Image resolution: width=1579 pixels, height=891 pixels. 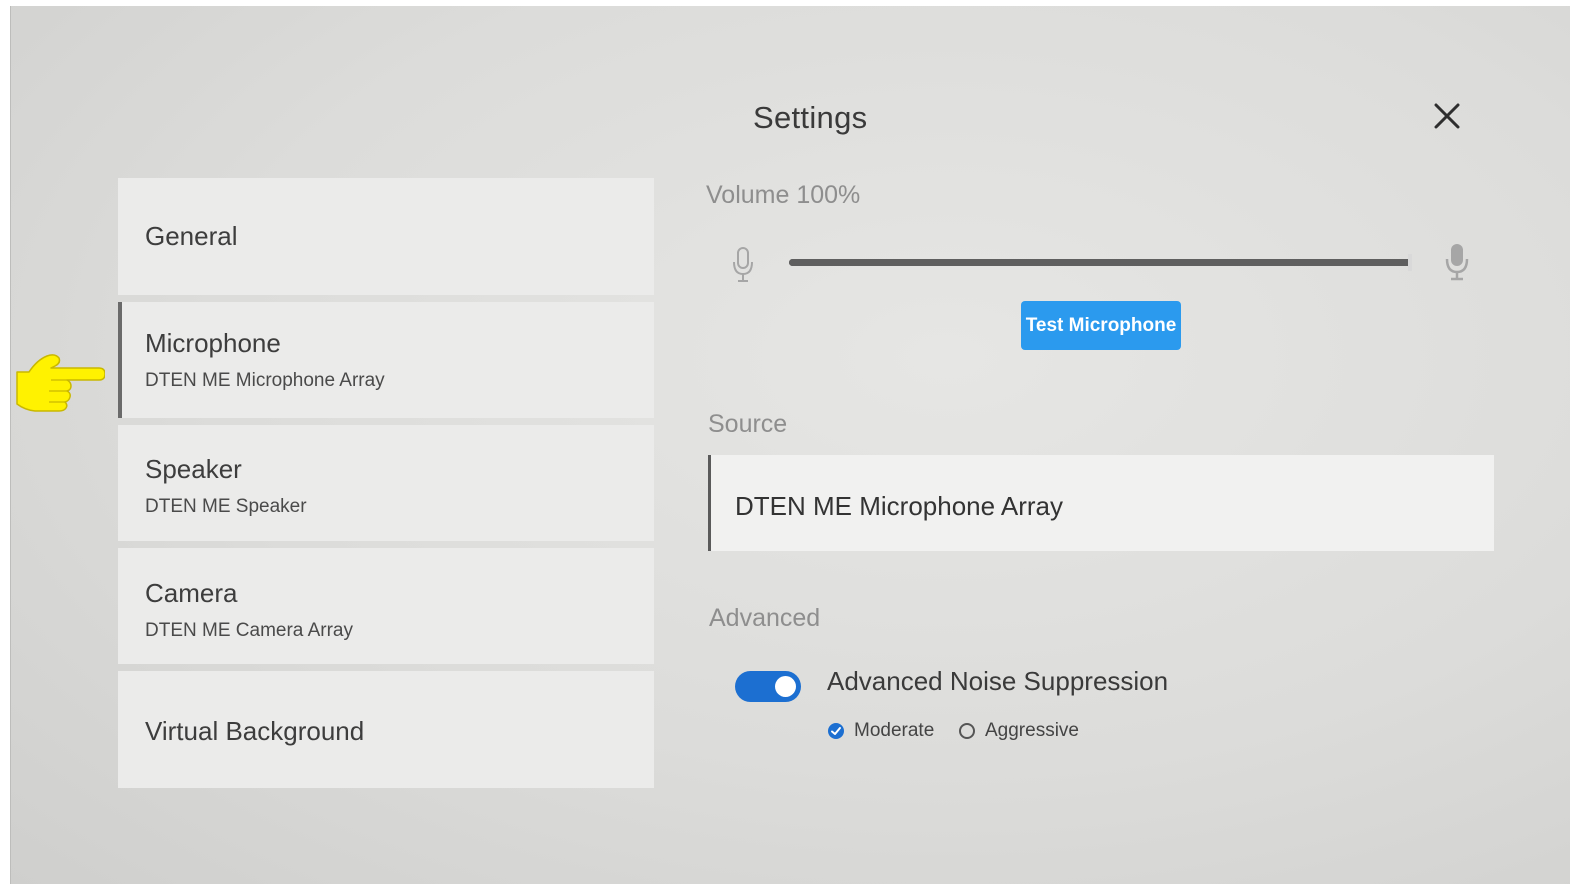 I want to click on sidebar-item-subtitle: DTEN ME Camera Array, so click(x=249, y=630).